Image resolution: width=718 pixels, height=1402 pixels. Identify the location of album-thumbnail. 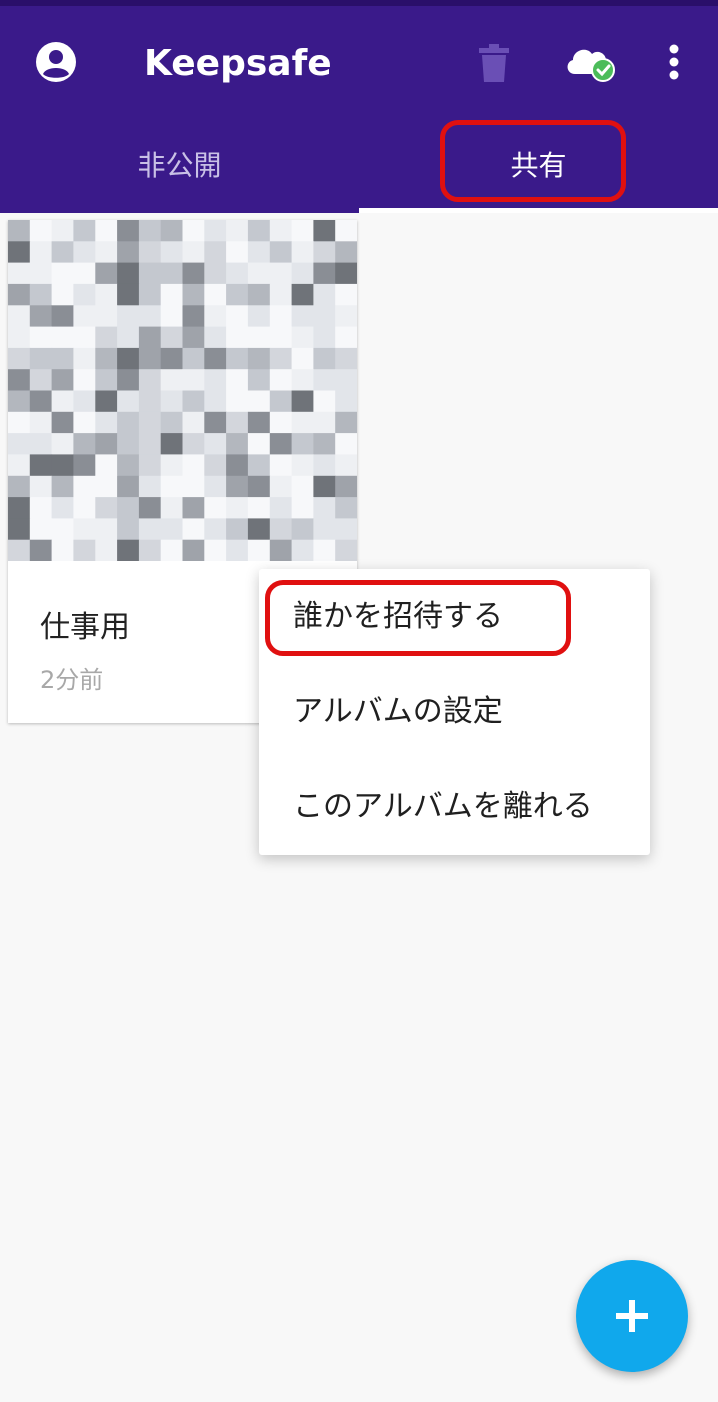
(182, 390).